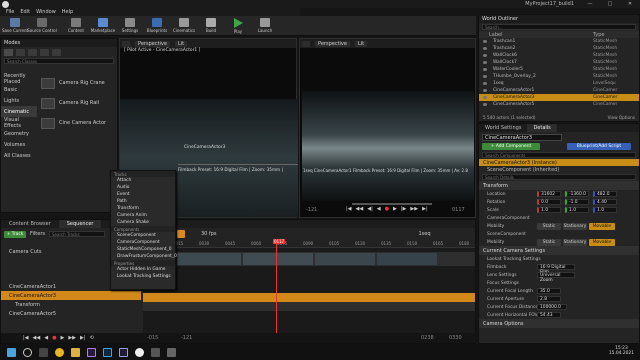 The height and width of the screenshot is (360, 640). Describe the element at coordinates (599, 146) in the screenshot. I see `blueprint-script-button: Blueprint/Add Script` at that location.